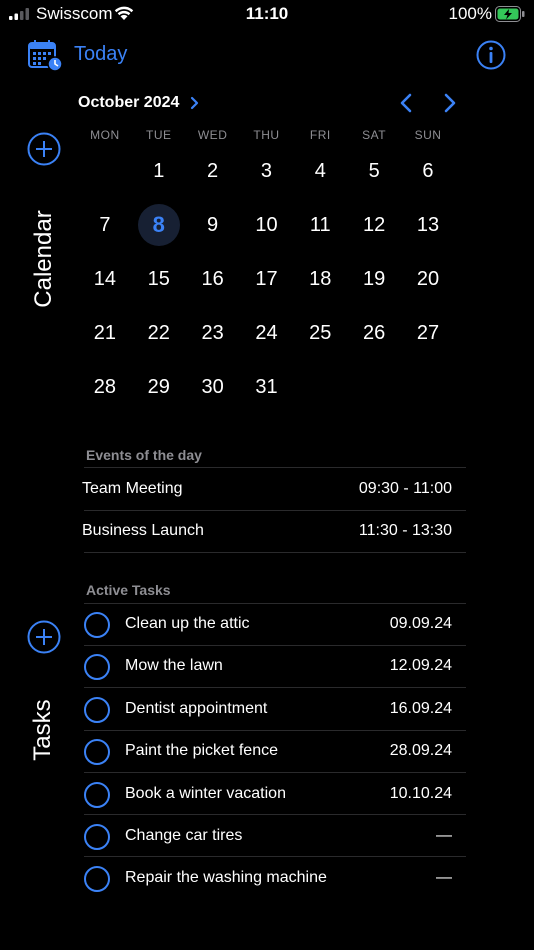 The image size is (534, 950). I want to click on task-name: Clean up the attic, so click(187, 623).